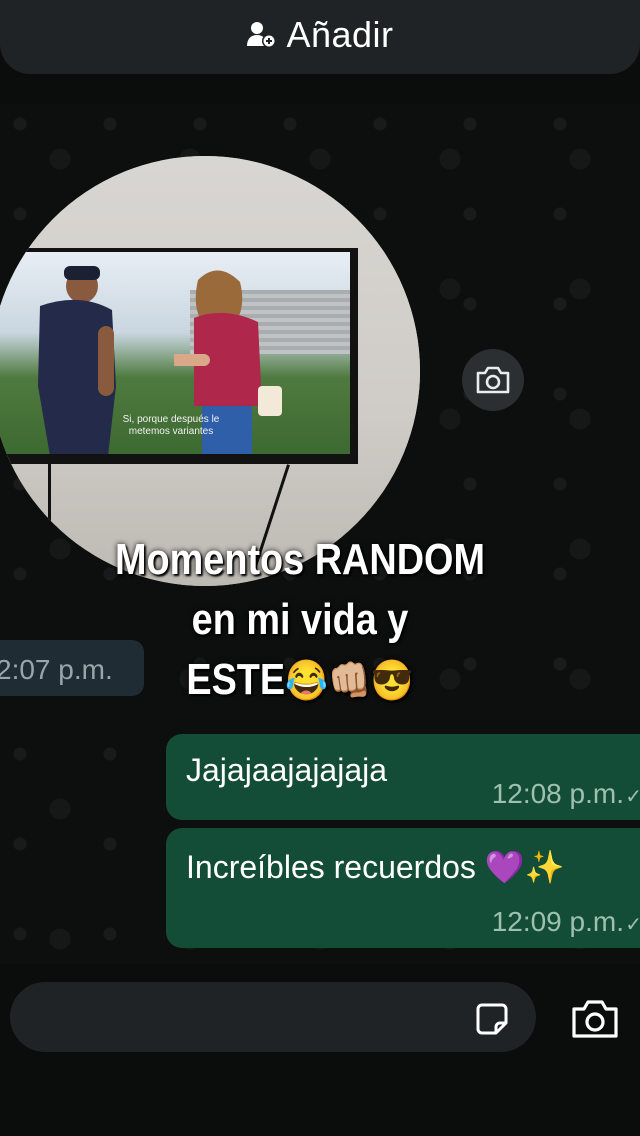  What do you see at coordinates (349, 681) in the screenshot?
I see `caption-emojis: 😂👊🏼😎` at bounding box center [349, 681].